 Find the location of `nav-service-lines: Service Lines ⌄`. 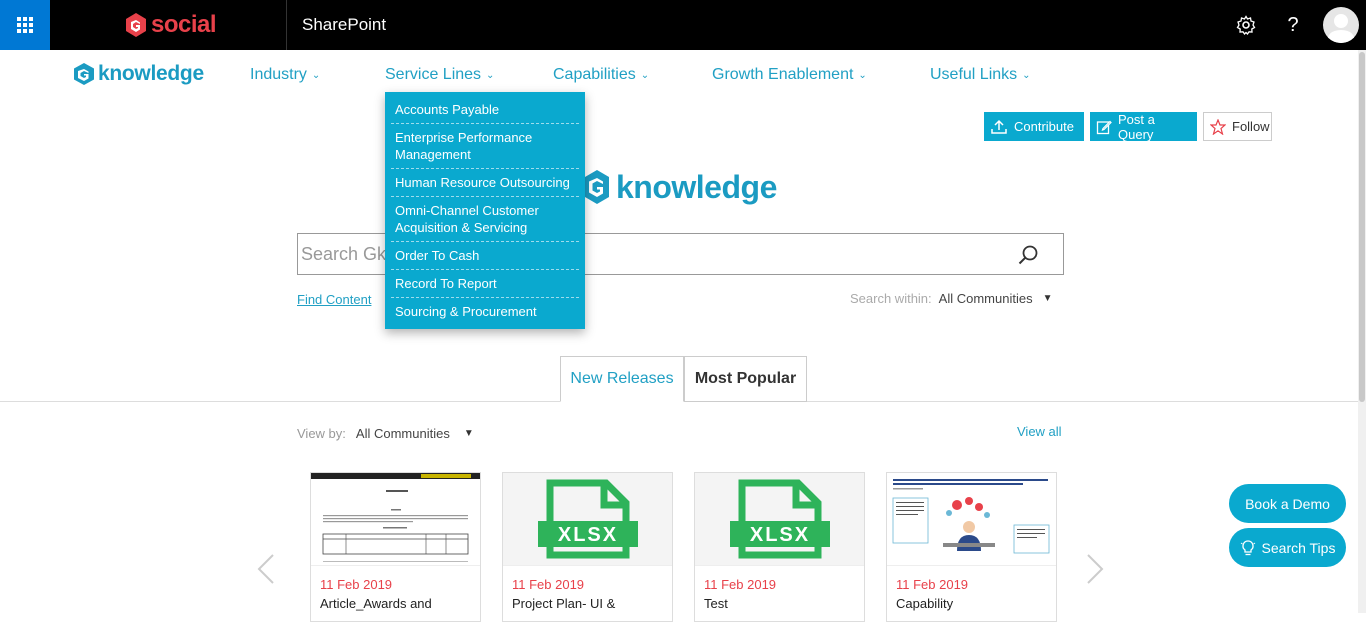

nav-service-lines: Service Lines ⌄ is located at coordinates (439, 75).